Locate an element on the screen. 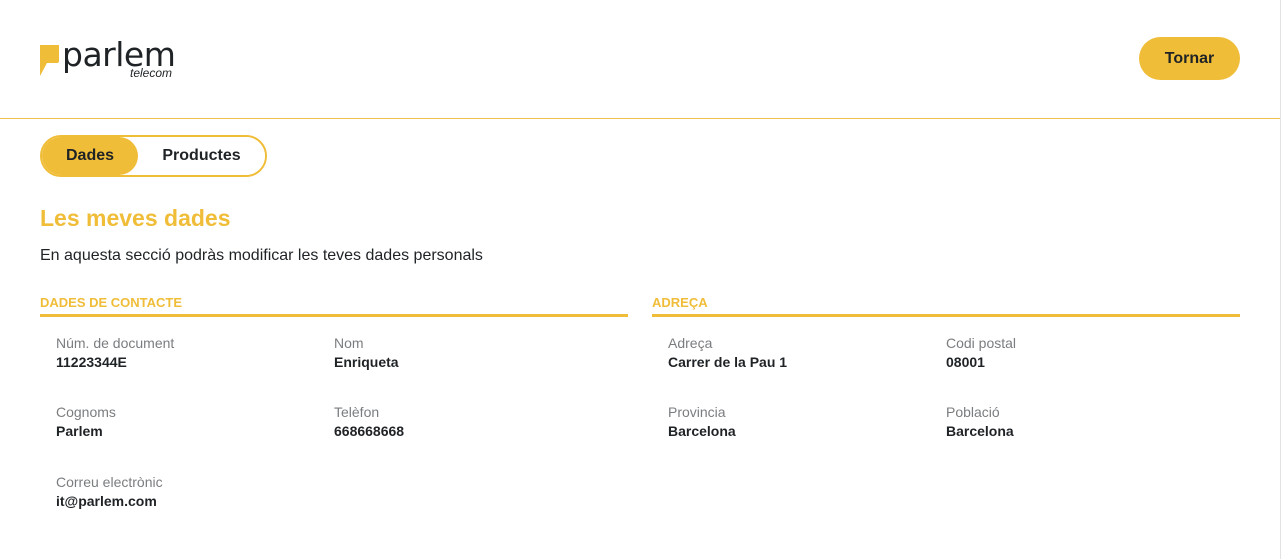 The width and height of the screenshot is (1281, 559). field-value: 08001 is located at coordinates (965, 362).